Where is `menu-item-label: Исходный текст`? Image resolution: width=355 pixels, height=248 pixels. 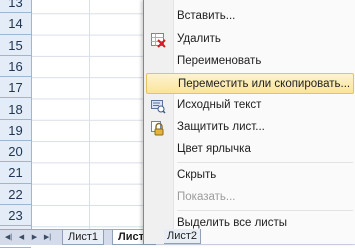 menu-item-label: Исходный текст is located at coordinates (219, 105).